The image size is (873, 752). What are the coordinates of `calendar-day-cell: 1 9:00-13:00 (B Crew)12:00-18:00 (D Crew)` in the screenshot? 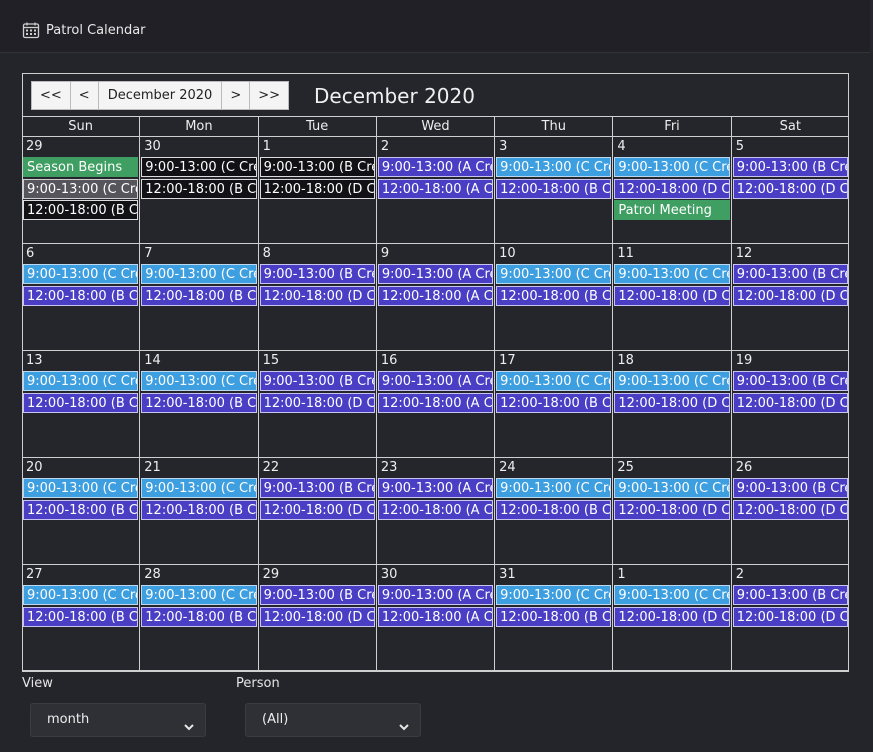 It's located at (318, 190).